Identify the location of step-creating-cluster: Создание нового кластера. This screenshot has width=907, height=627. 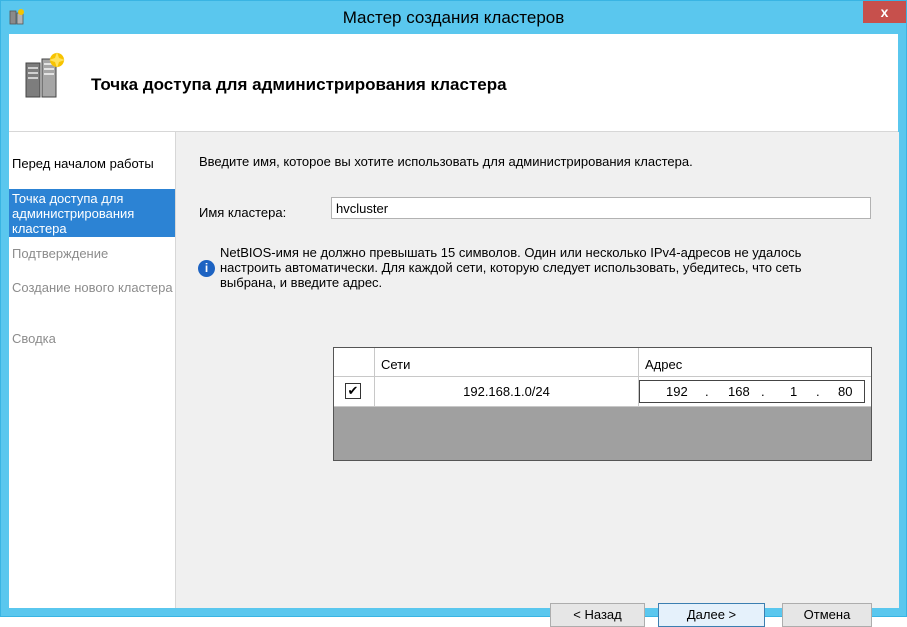
(92, 287).